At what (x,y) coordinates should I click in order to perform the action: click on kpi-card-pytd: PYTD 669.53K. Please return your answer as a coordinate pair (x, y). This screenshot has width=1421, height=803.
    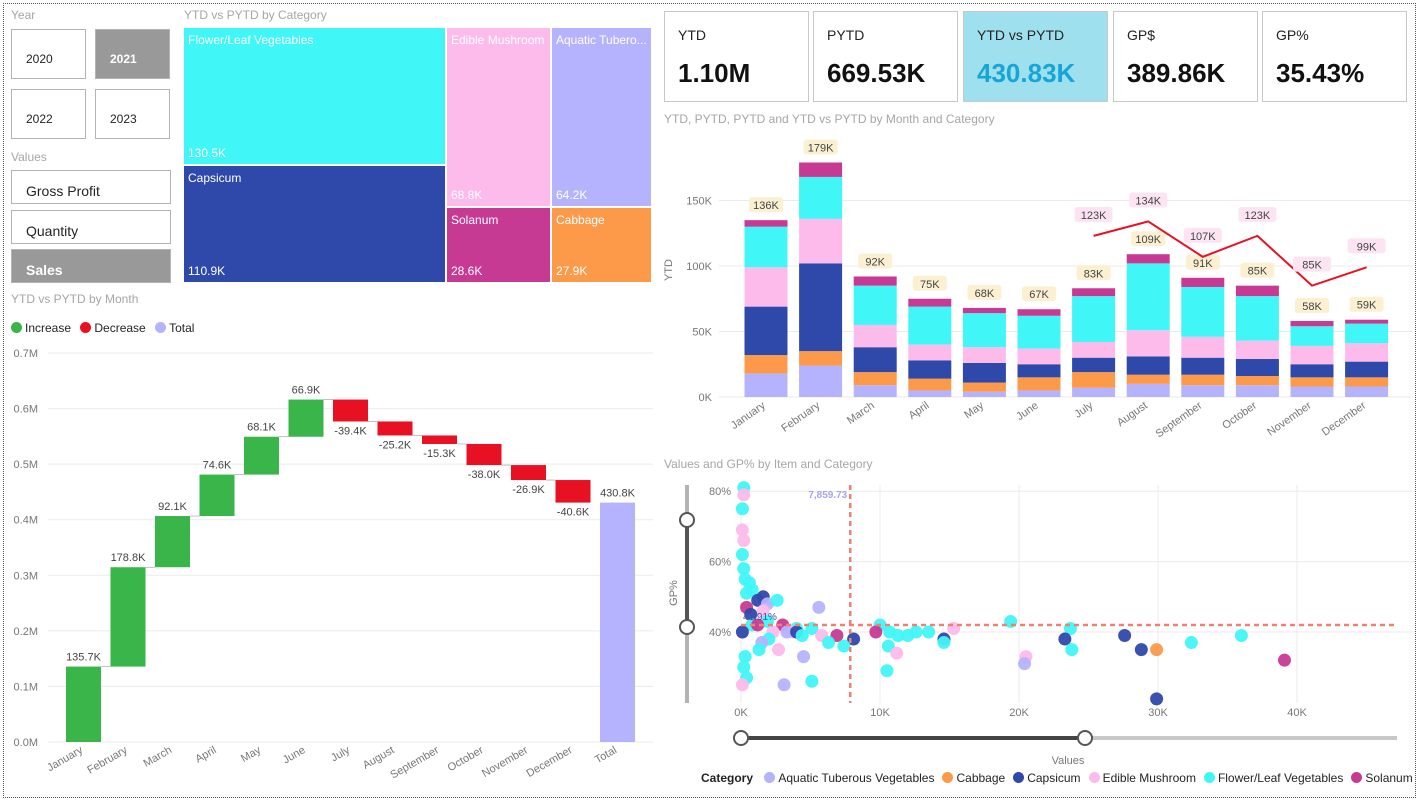
    Looking at the image, I should click on (885, 56).